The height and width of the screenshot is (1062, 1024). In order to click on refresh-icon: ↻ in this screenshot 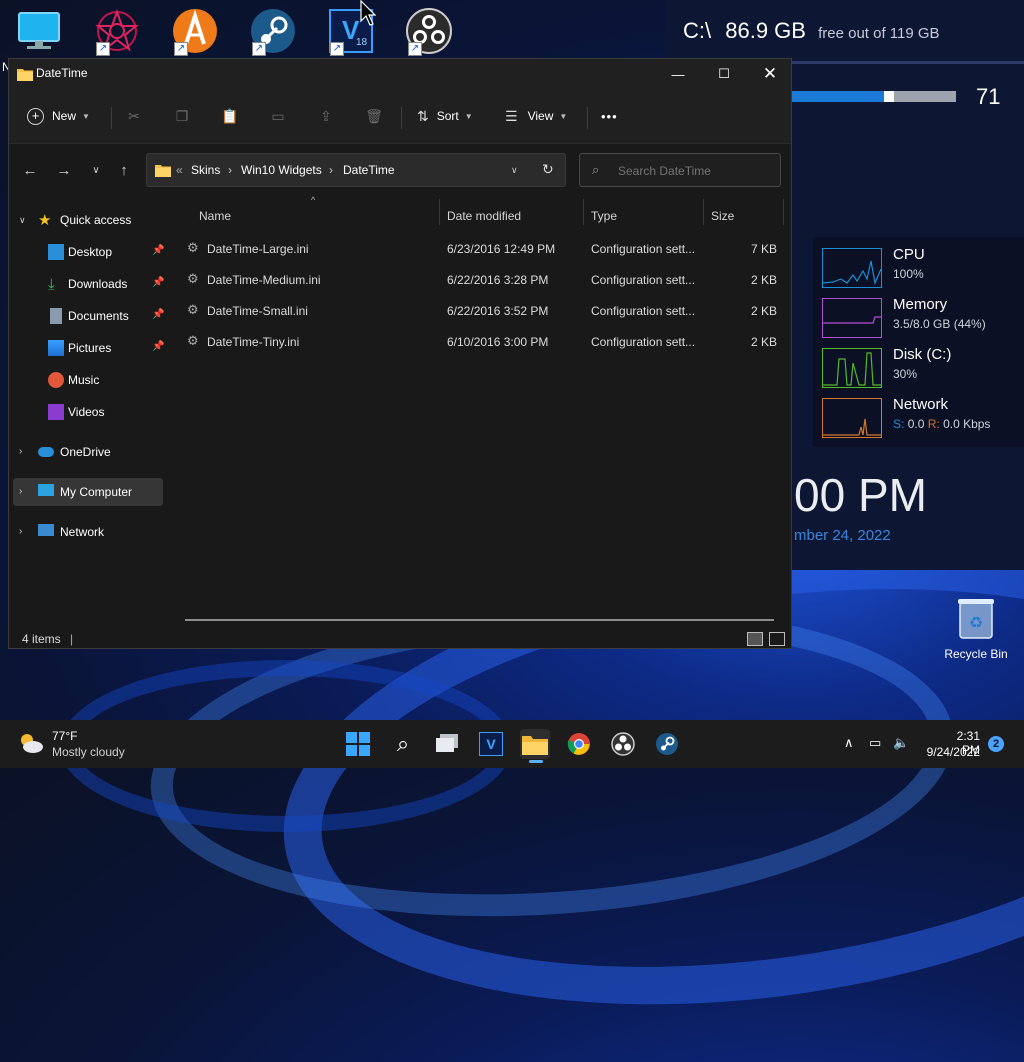, I will do `click(548, 169)`.